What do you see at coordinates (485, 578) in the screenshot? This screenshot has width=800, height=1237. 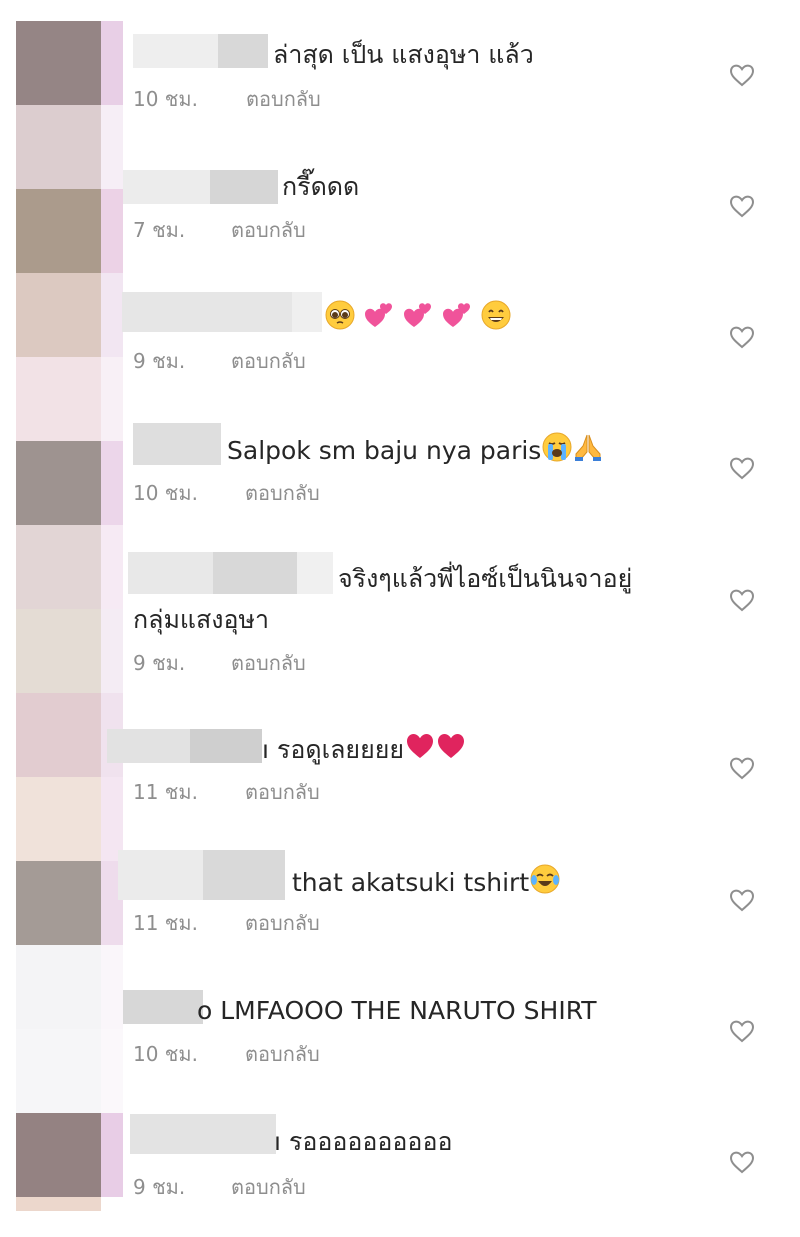 I see `comment-text: จริงๆแล้วพี่ไอซ์เป็นนินจาอยู่` at bounding box center [485, 578].